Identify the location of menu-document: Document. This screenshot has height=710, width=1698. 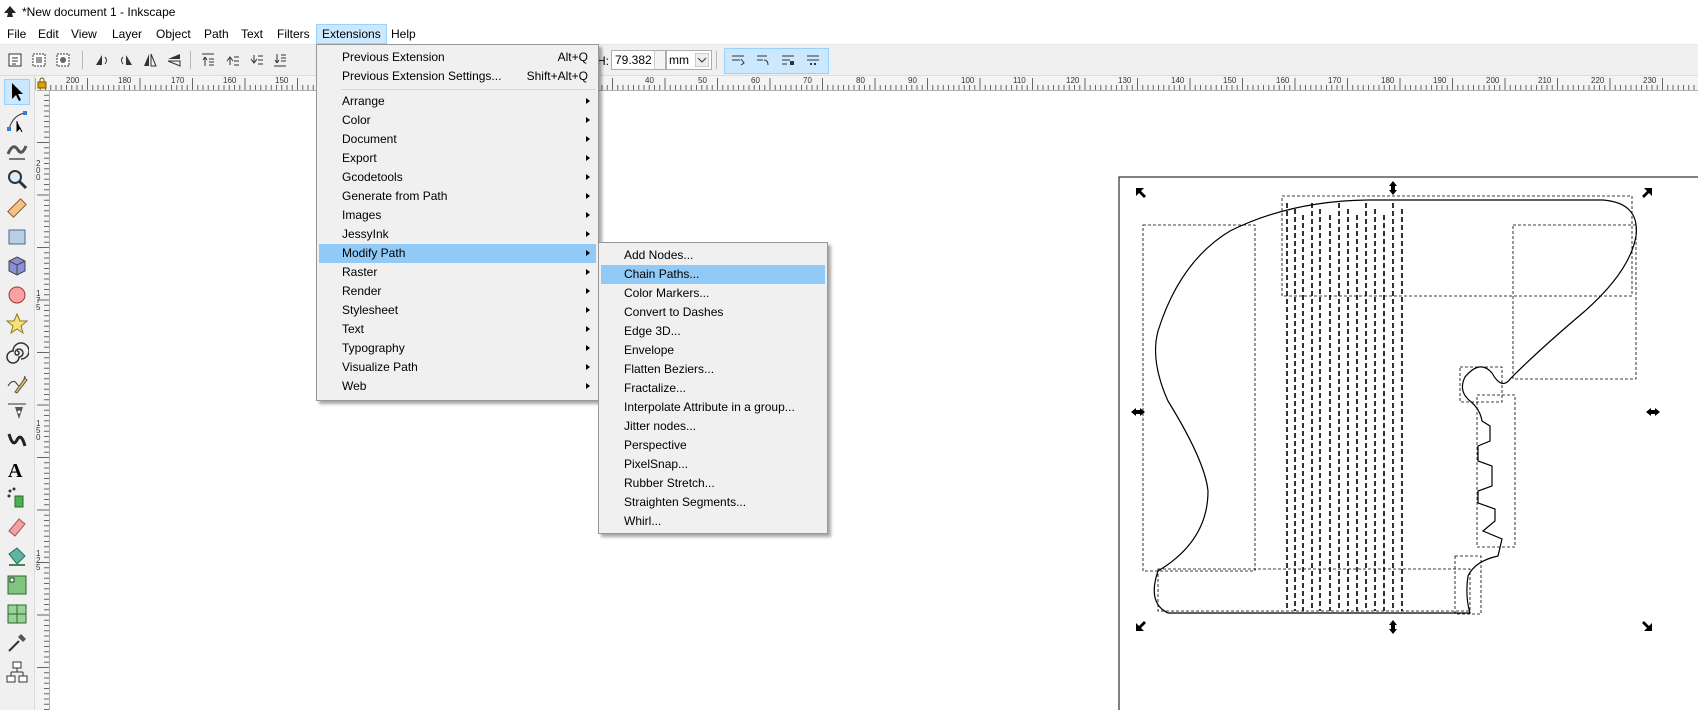
(457, 139).